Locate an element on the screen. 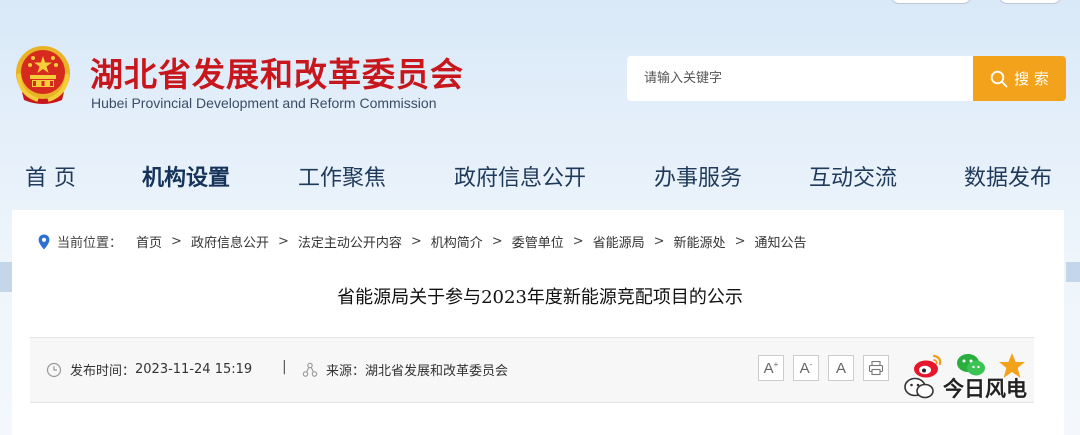  nav-item-gov-info: 政府信息公开 is located at coordinates (520, 176).